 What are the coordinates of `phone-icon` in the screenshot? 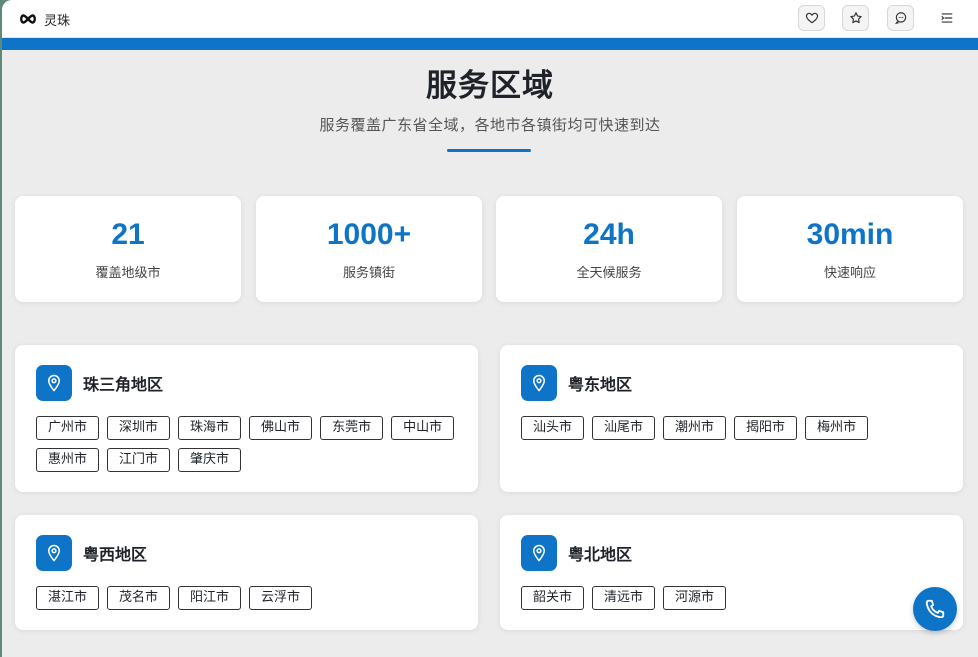 It's located at (935, 609).